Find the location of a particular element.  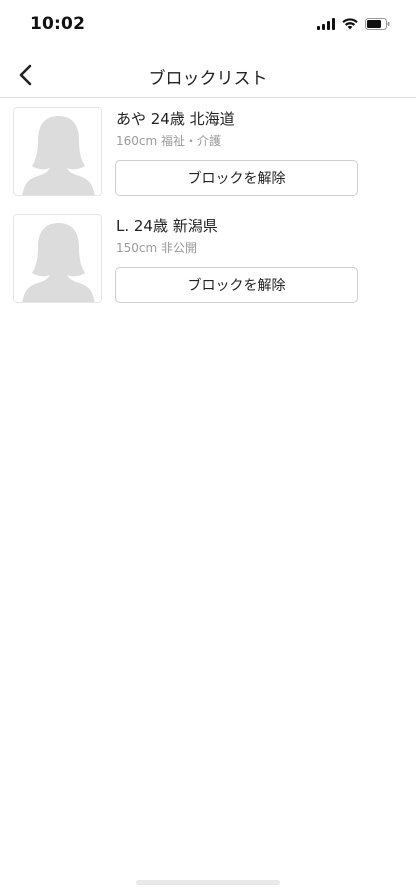

status-icons is located at coordinates (353, 24).